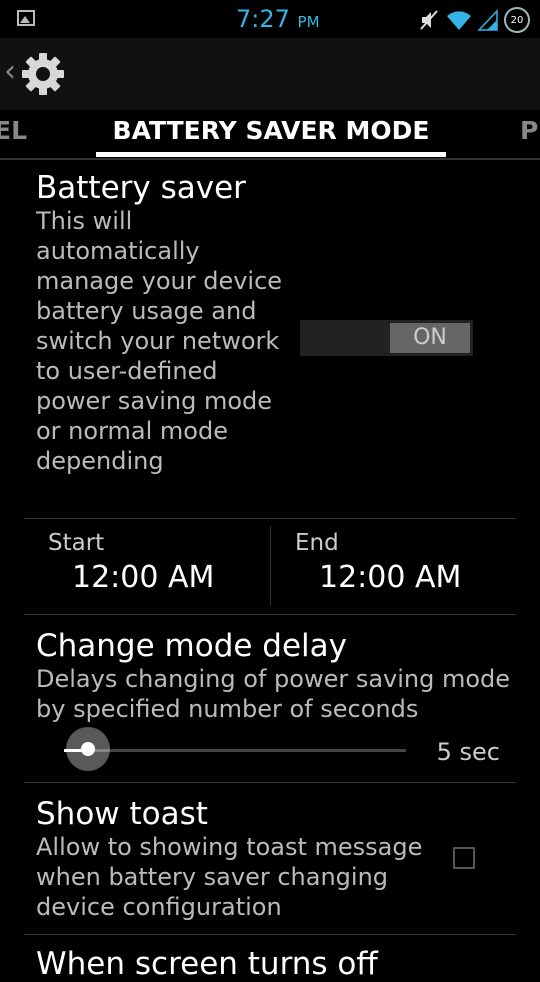 The image size is (540, 982). Describe the element at coordinates (271, 154) in the screenshot. I see `tab-indicator` at that location.